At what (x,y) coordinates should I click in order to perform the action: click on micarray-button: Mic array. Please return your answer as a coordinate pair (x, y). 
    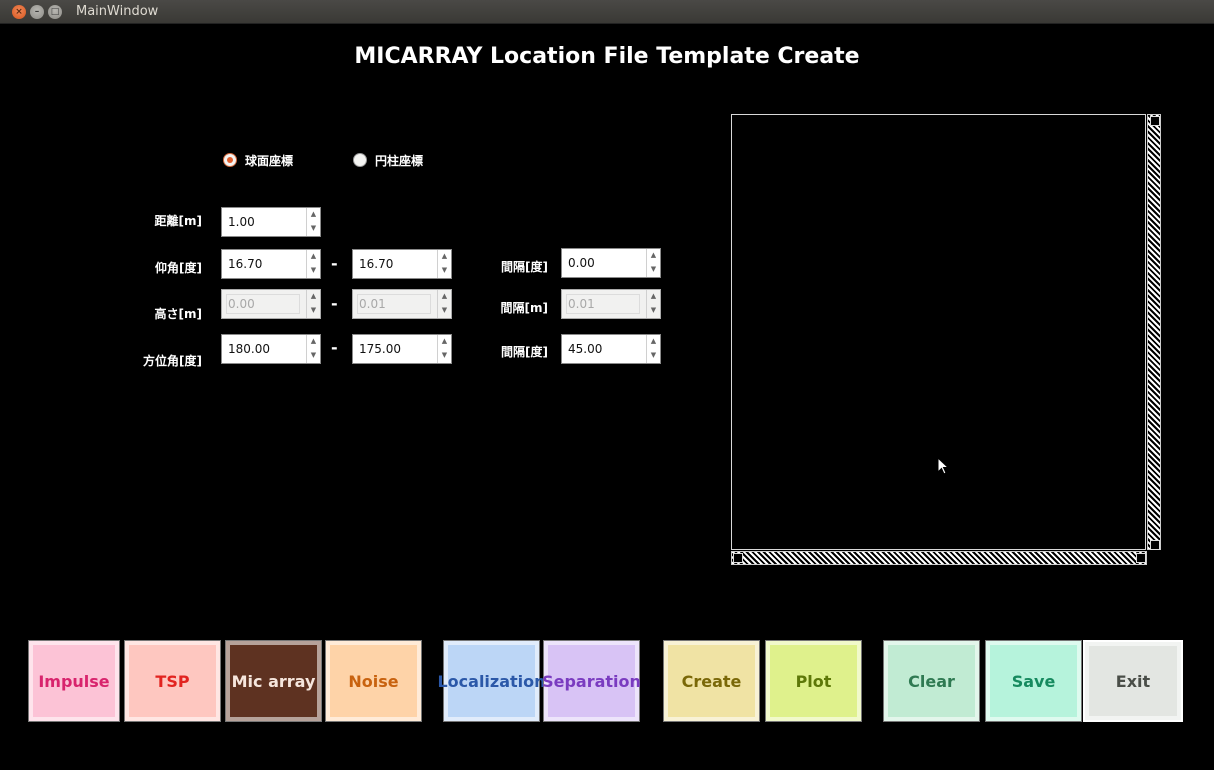
    Looking at the image, I should click on (273, 681).